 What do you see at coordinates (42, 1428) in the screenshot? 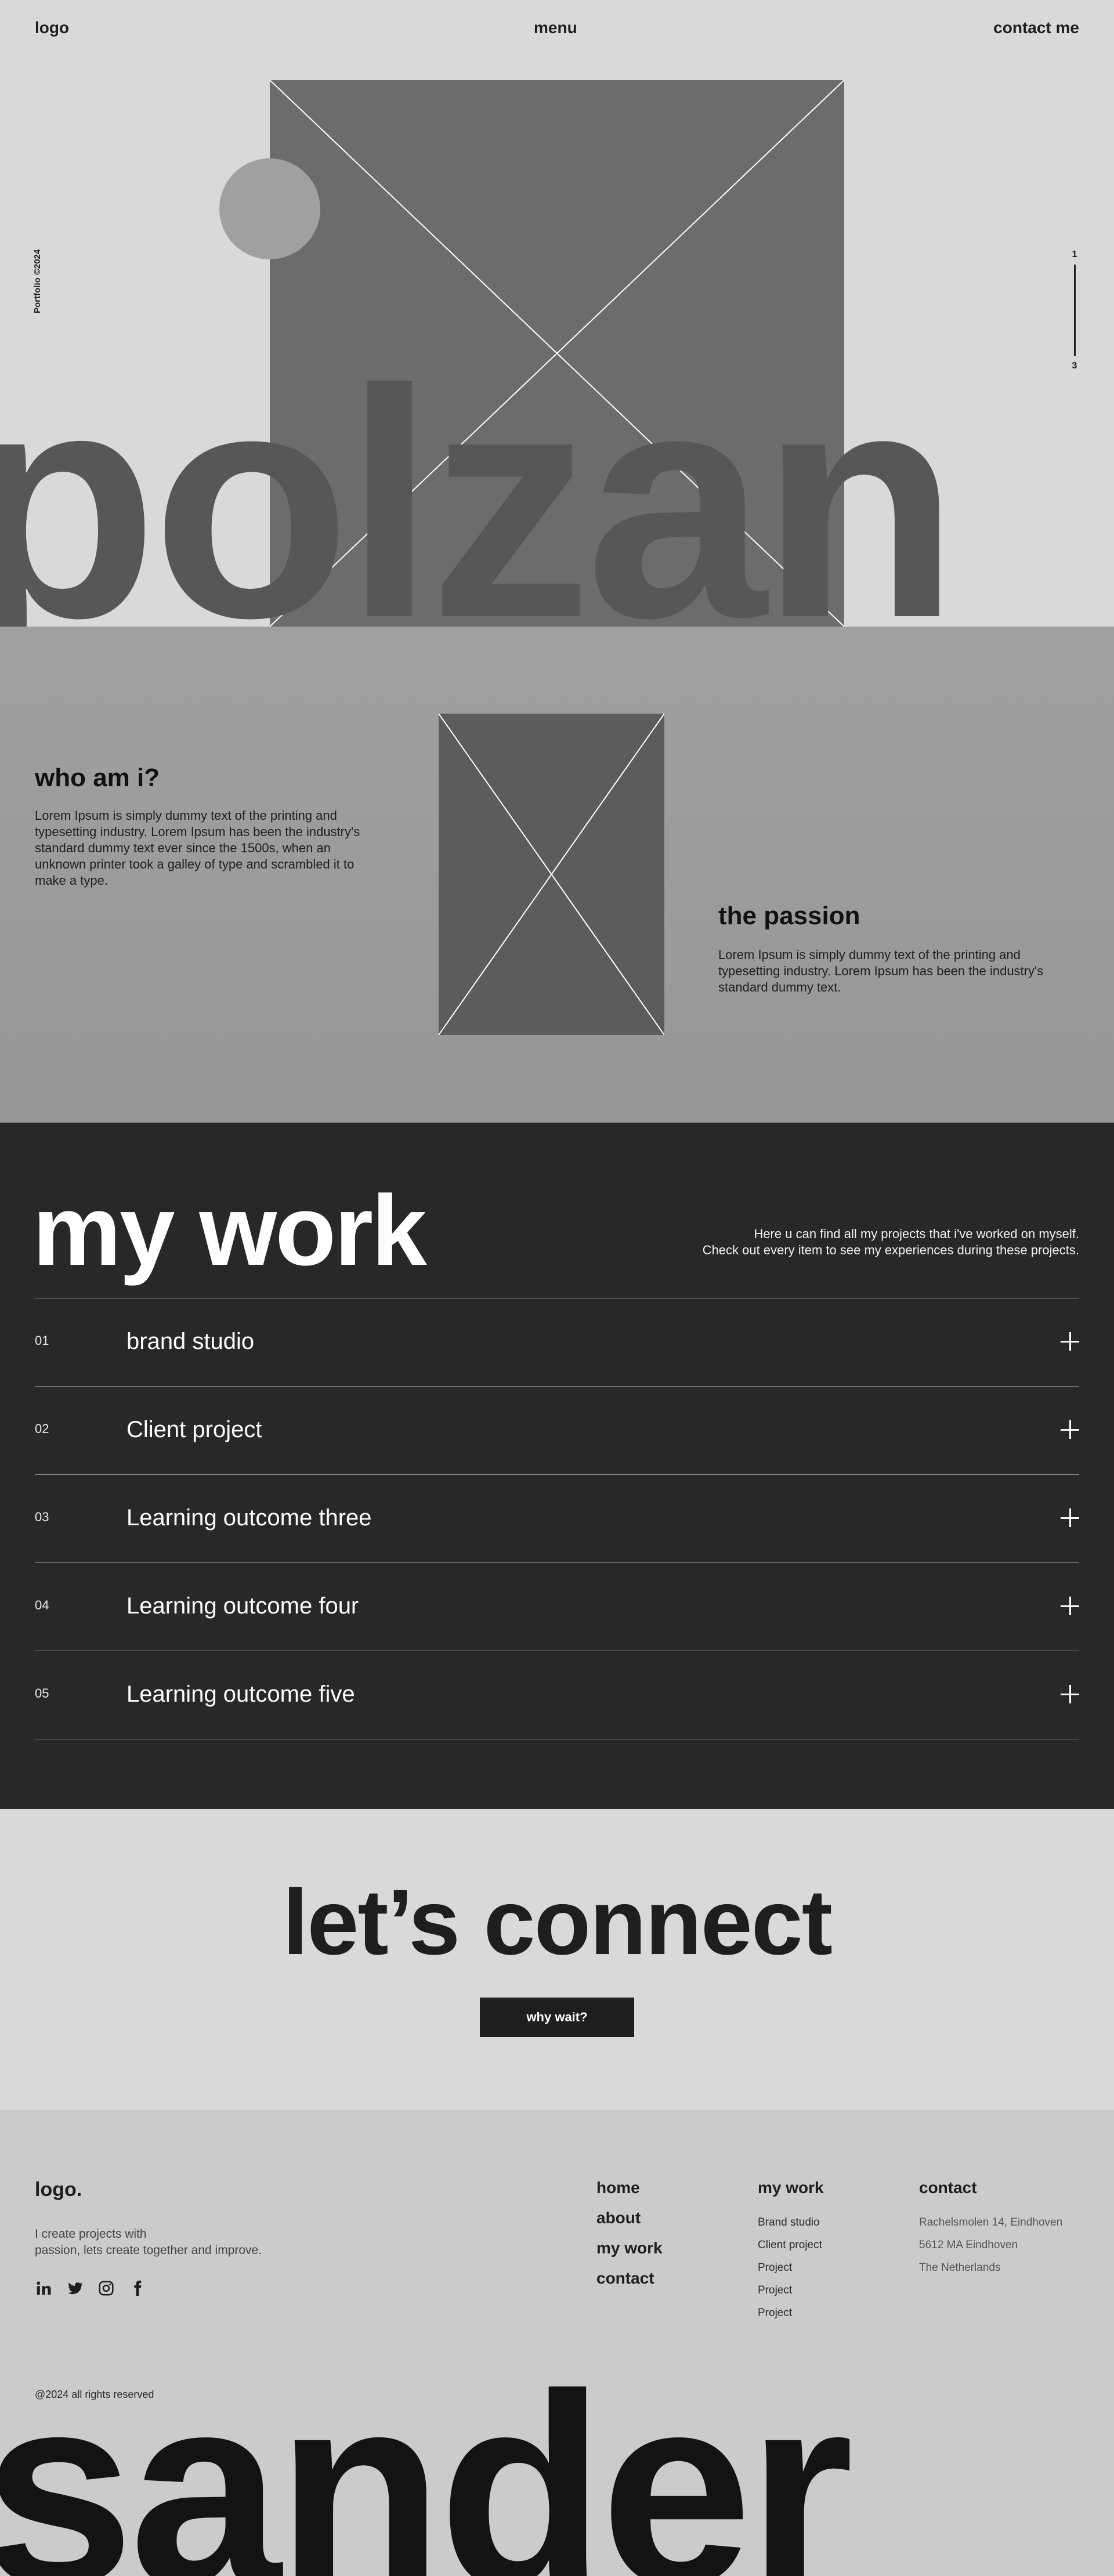
I see `work-item-number: 02` at bounding box center [42, 1428].